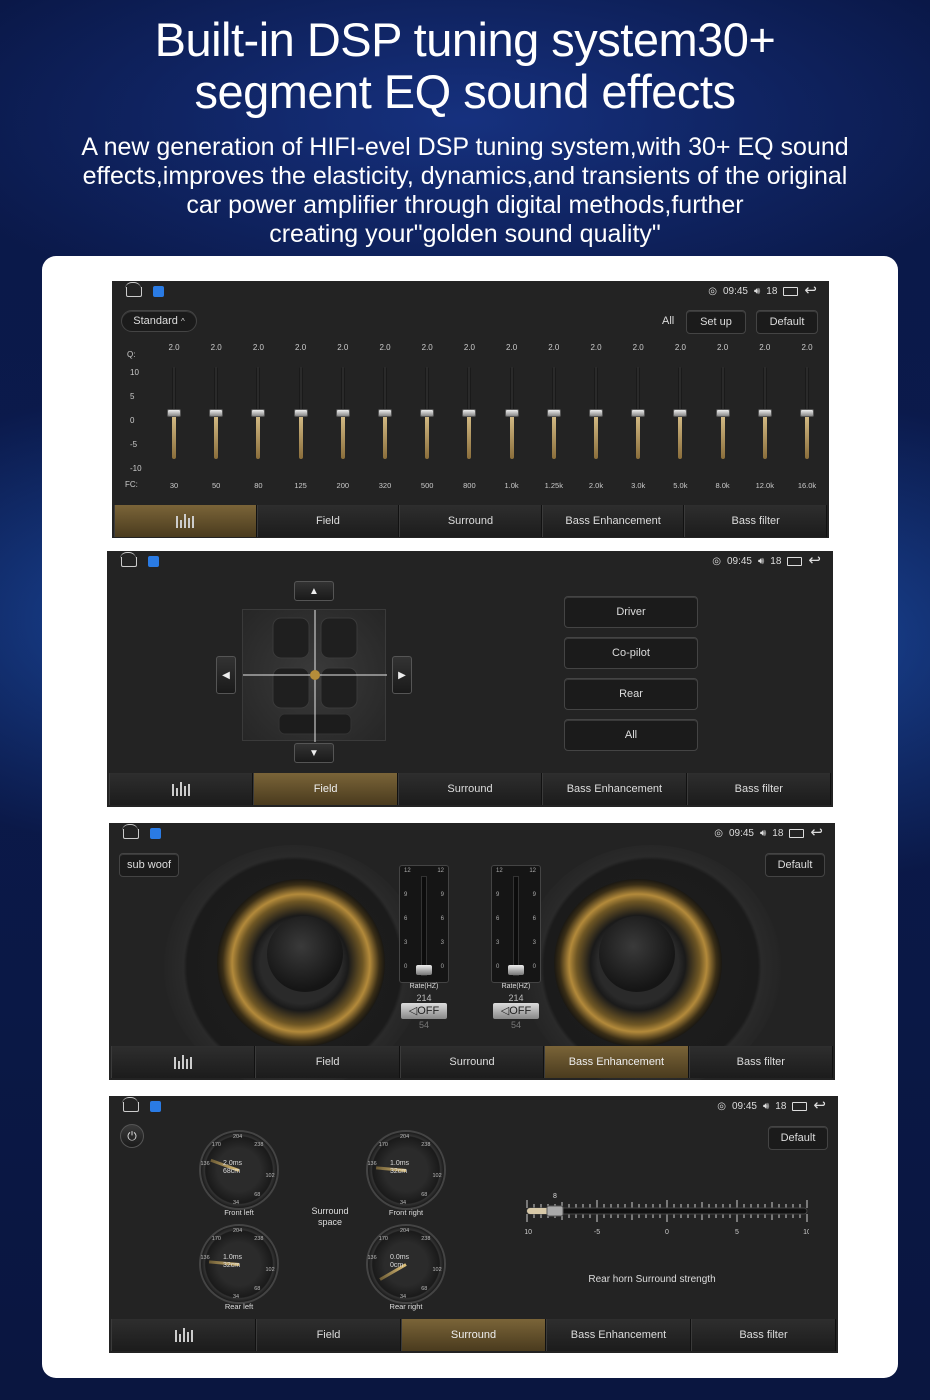 The width and height of the screenshot is (930, 1400). I want to click on subwoof-button: sub woof, so click(149, 865).